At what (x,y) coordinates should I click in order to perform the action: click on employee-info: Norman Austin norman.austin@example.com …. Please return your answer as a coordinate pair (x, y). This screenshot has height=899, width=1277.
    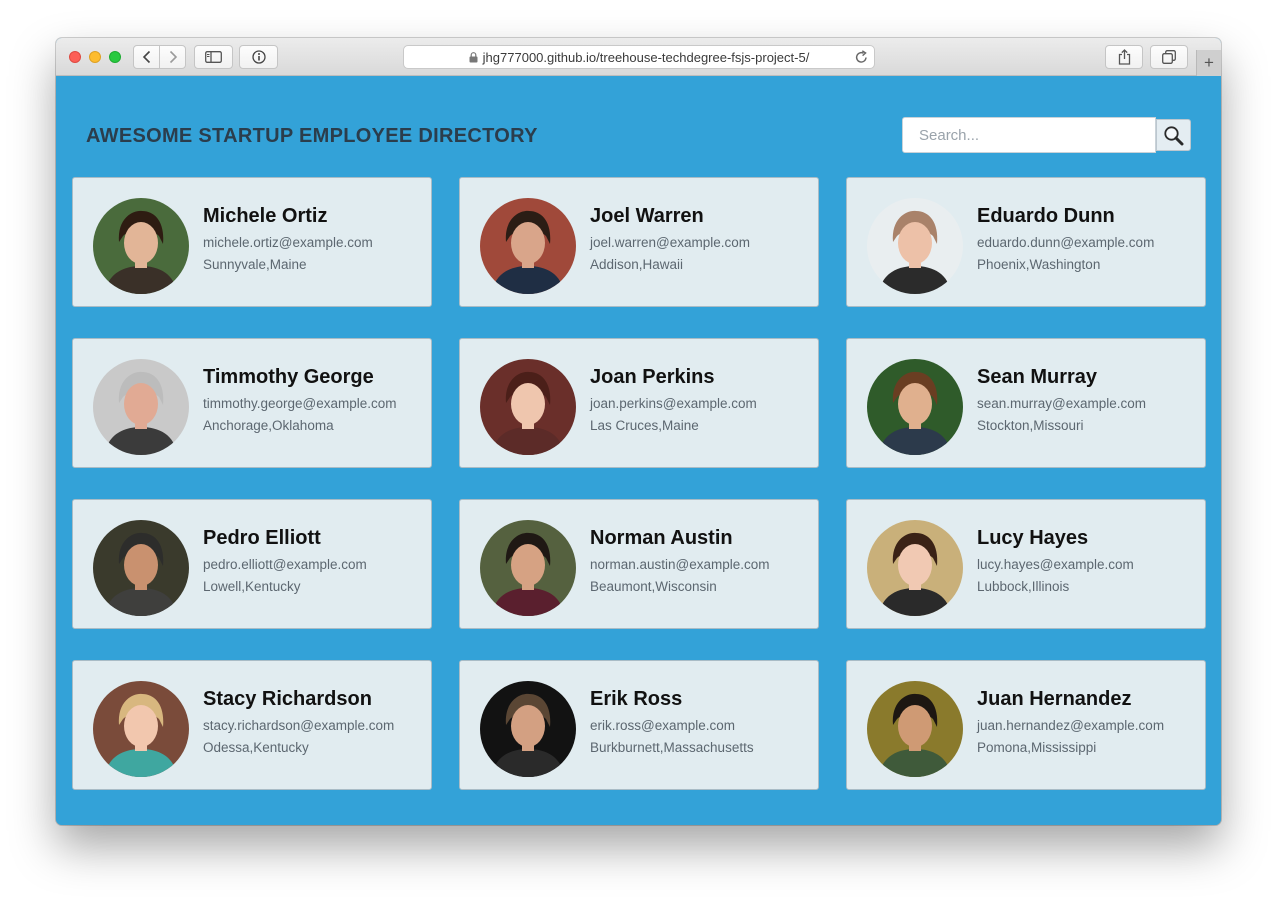
    Looking at the image, I should click on (680, 560).